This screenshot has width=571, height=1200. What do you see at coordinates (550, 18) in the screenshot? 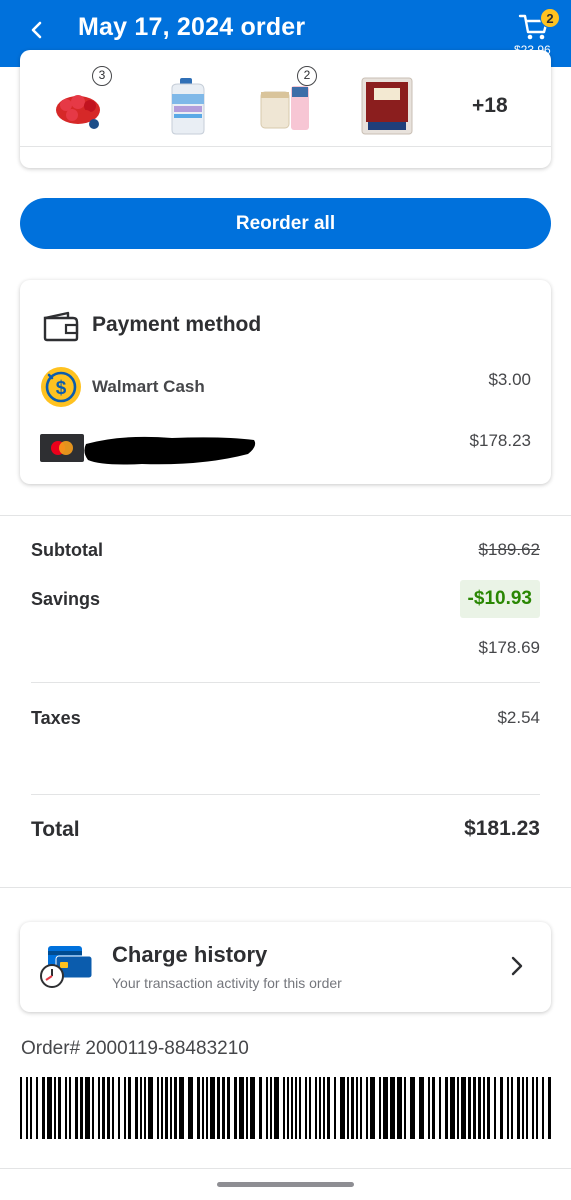
I see `cart-count-badge: 2` at bounding box center [550, 18].